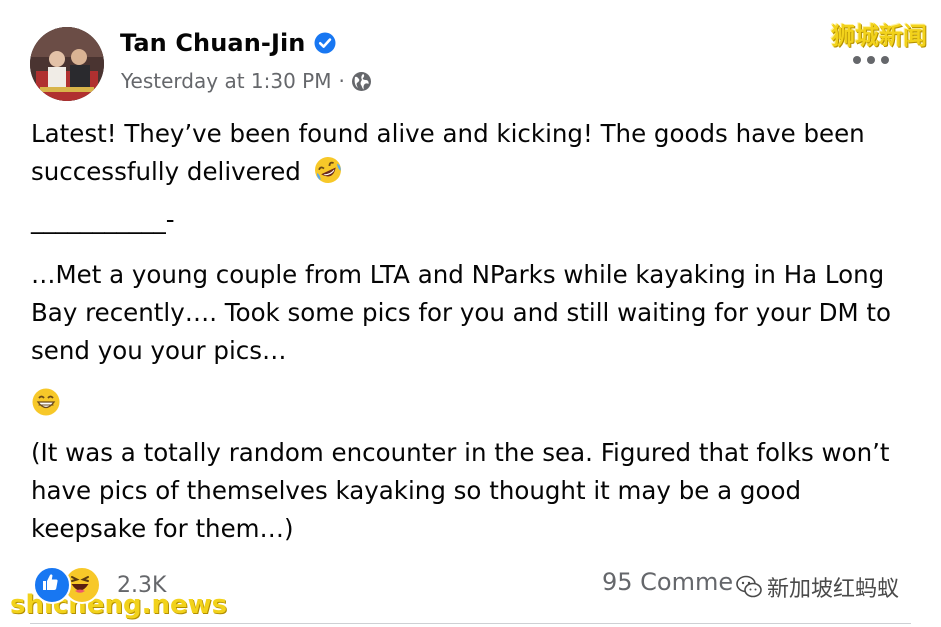 This screenshot has height=627, width=941. I want to click on watermark-bottom-right-text: 新加坡红蚂蚁, so click(833, 589).